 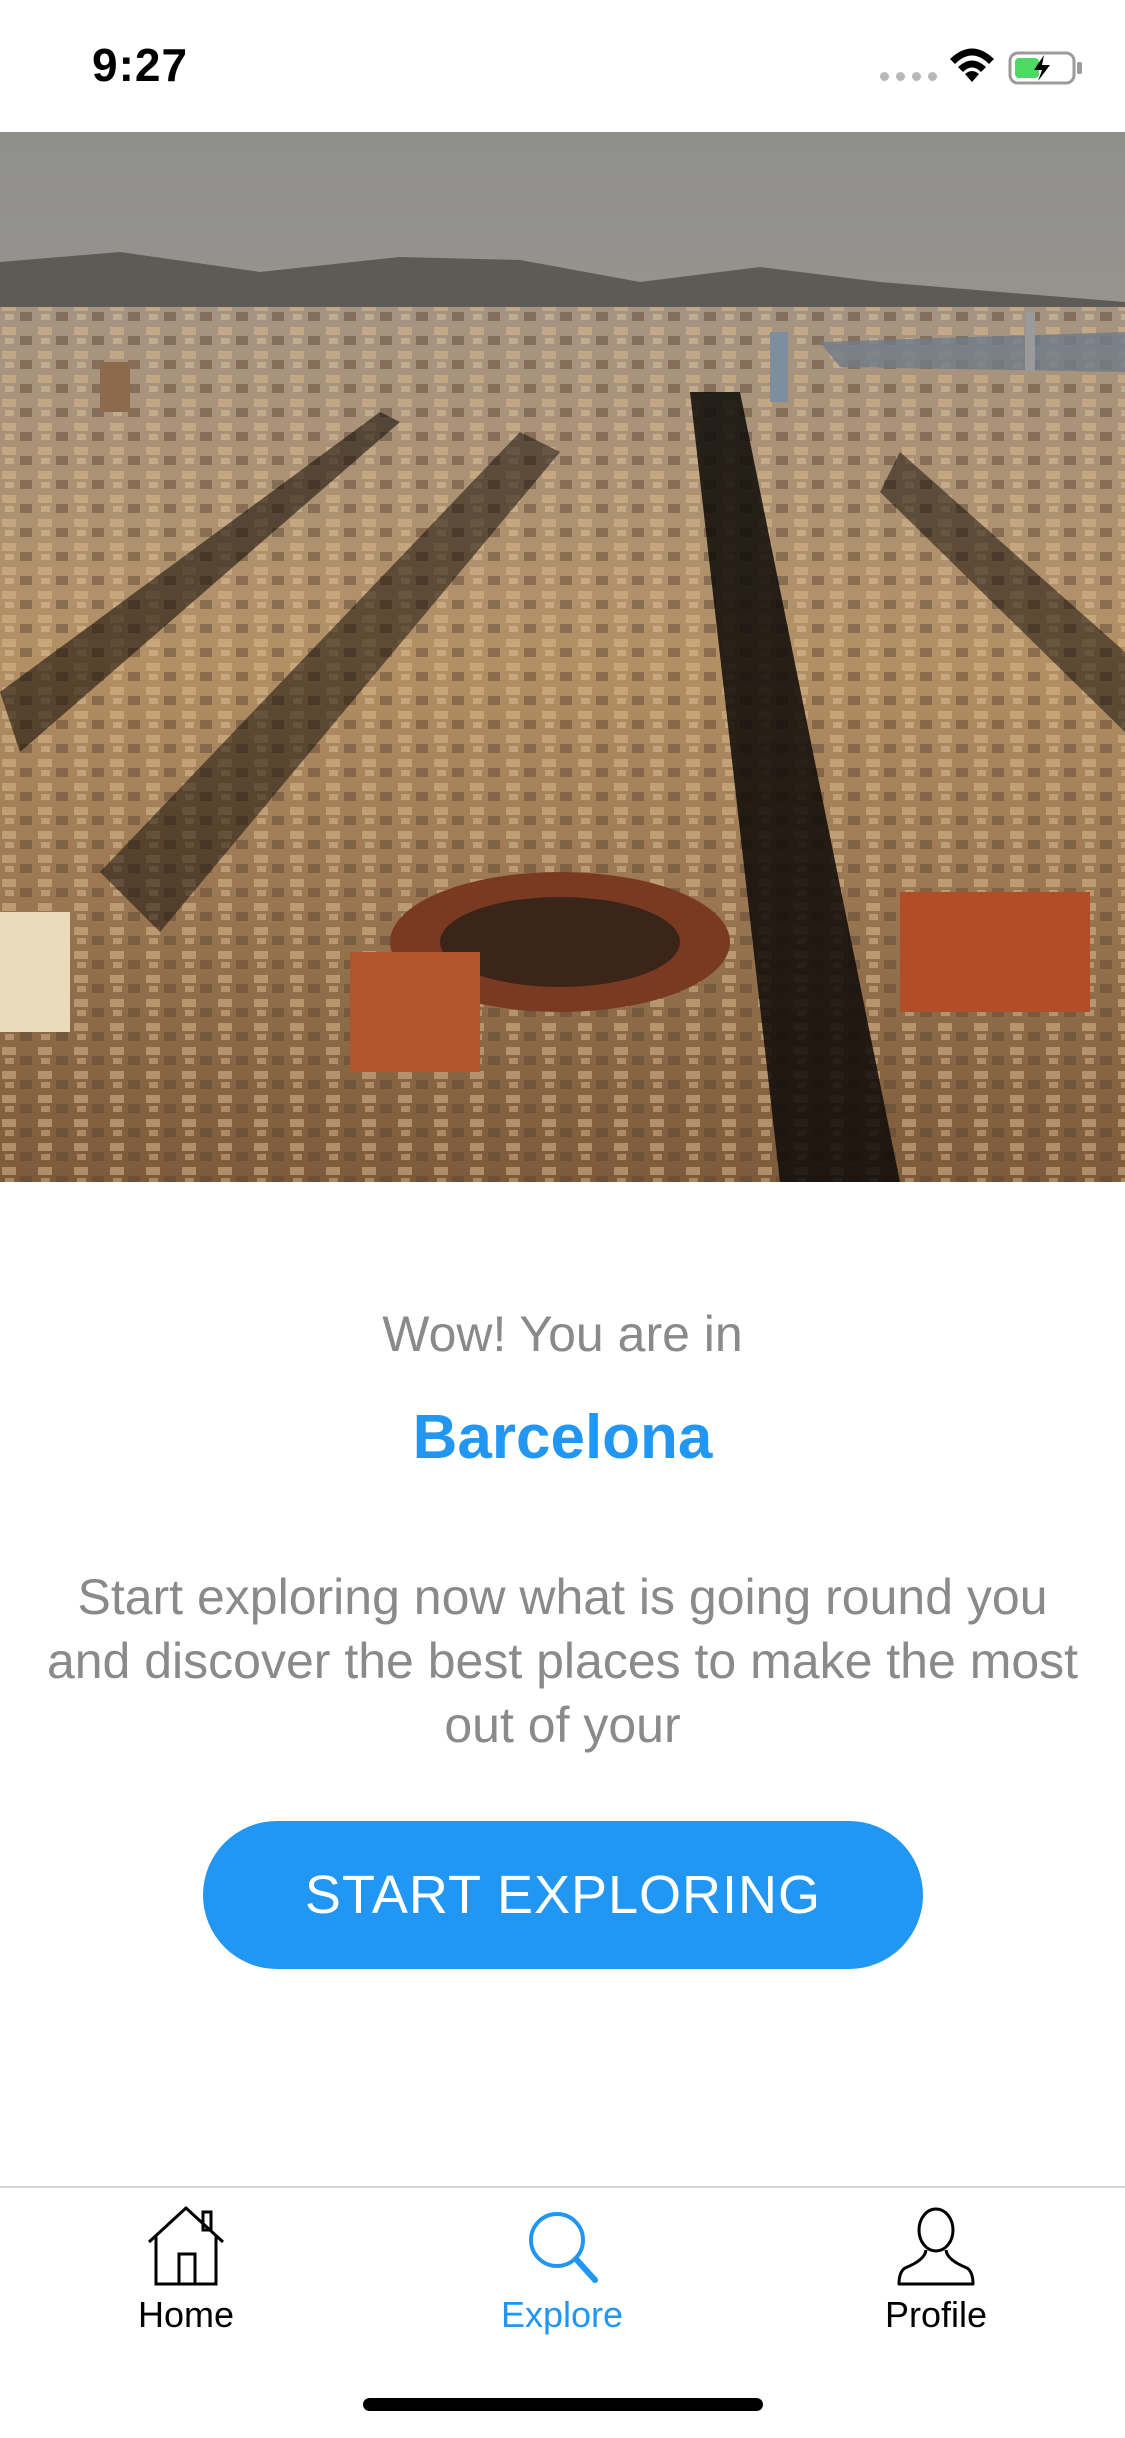 What do you see at coordinates (562, 1437) in the screenshot?
I see `city-name: Barcelona` at bounding box center [562, 1437].